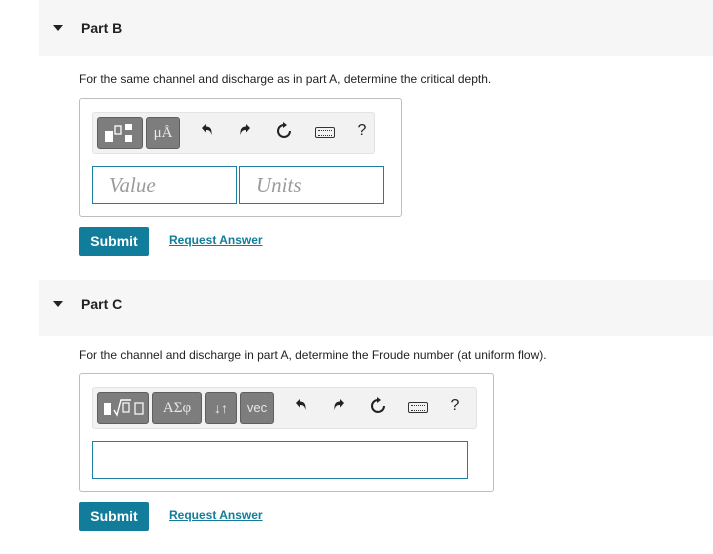  What do you see at coordinates (284, 408) in the screenshot?
I see `part-c-toolbar: ΑΣφ ↓↑ vec ?` at bounding box center [284, 408].